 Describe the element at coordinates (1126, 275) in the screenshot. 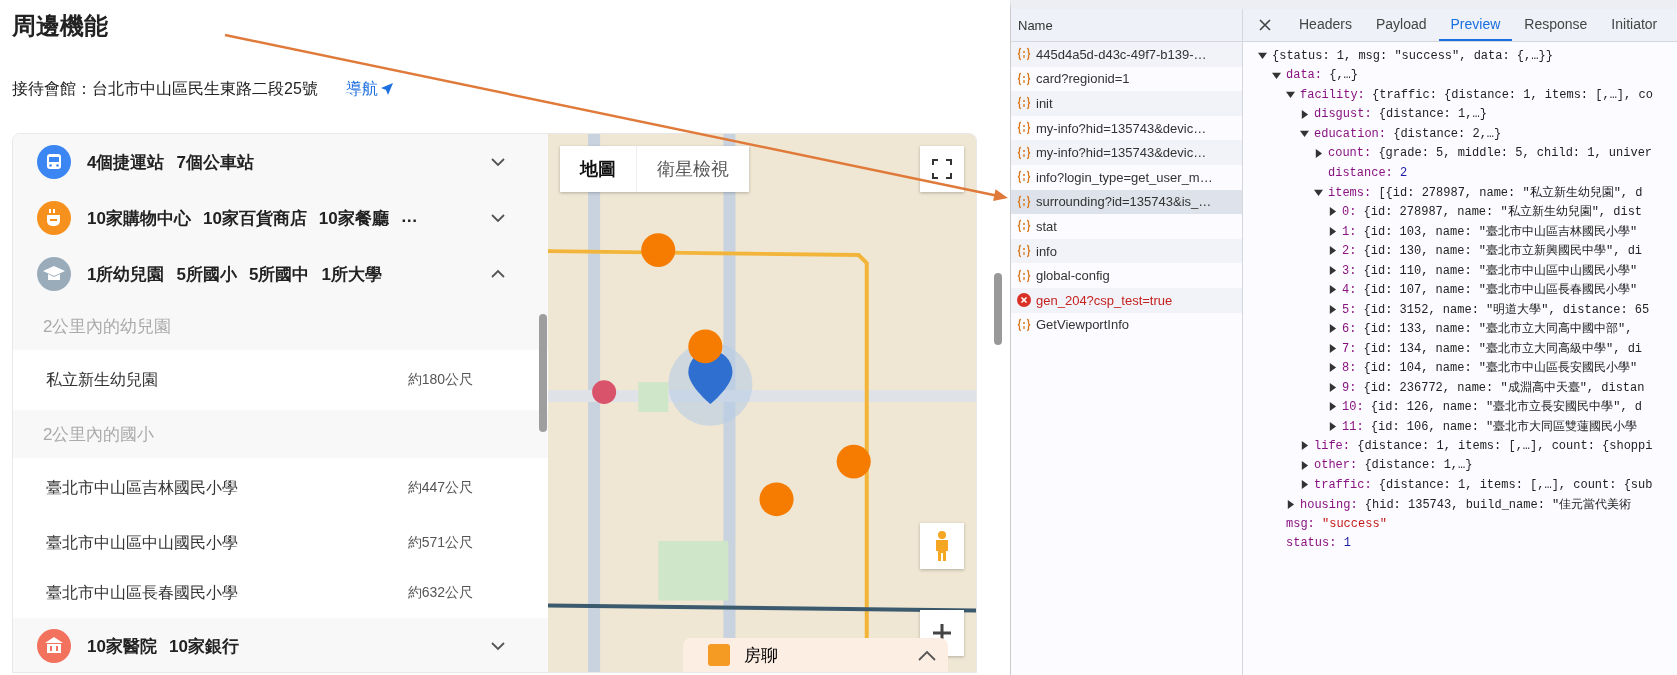

I see `request-row: global-config` at that location.